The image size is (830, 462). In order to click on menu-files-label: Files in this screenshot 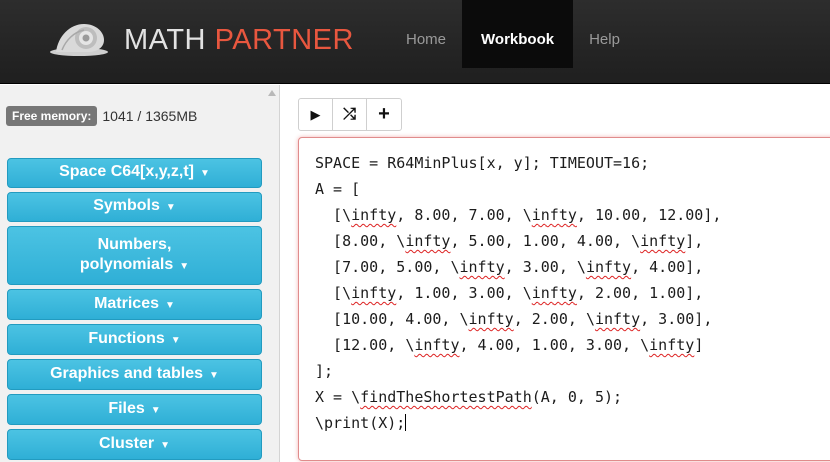, I will do `click(126, 408)`.